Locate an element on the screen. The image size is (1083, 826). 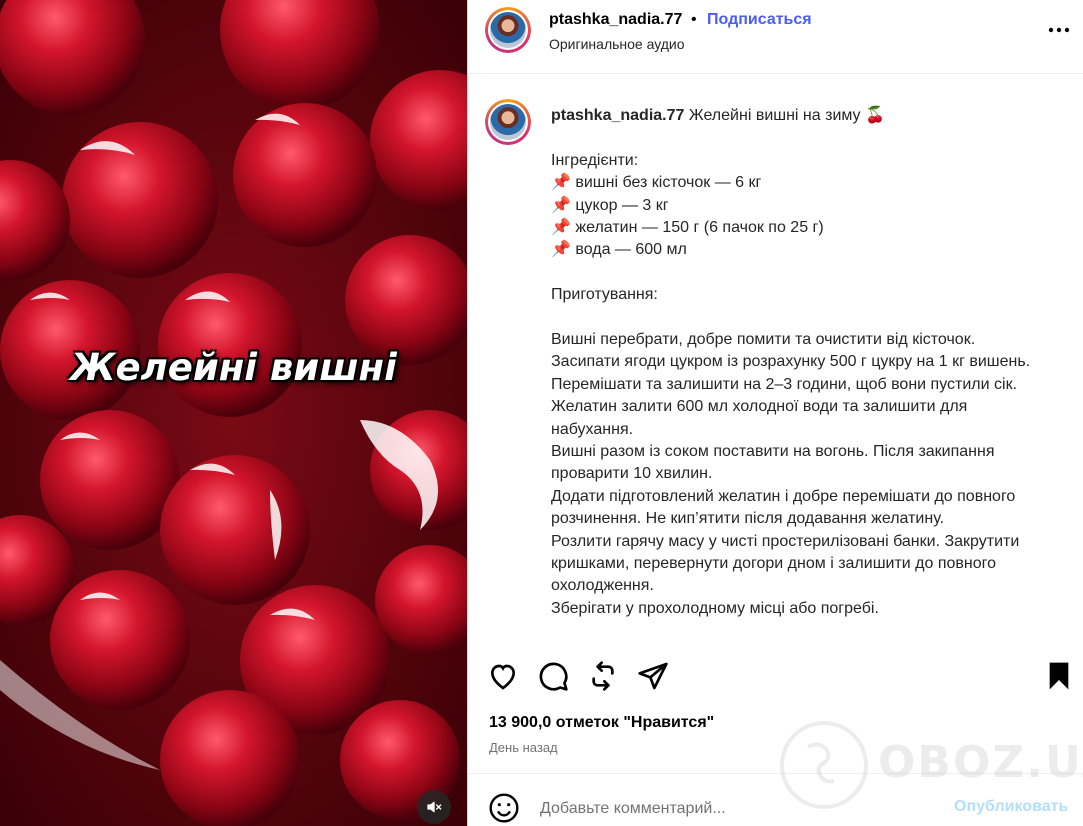
caption-first-line: ptashka_nadia.77 Желейні вишні на зиму 🍒 is located at coordinates (801, 116).